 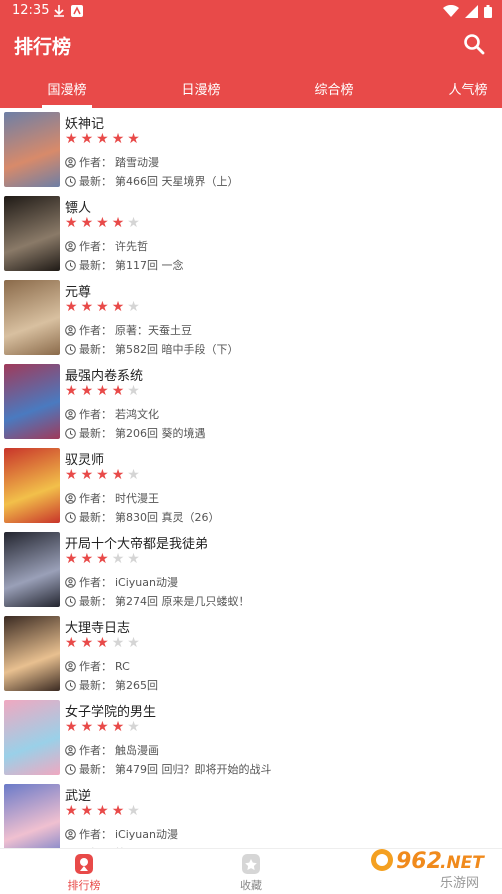 What do you see at coordinates (157, 601) in the screenshot?
I see `comic-latest-chapter: 最新： 第274回 原来是几只蝼蚁！` at bounding box center [157, 601].